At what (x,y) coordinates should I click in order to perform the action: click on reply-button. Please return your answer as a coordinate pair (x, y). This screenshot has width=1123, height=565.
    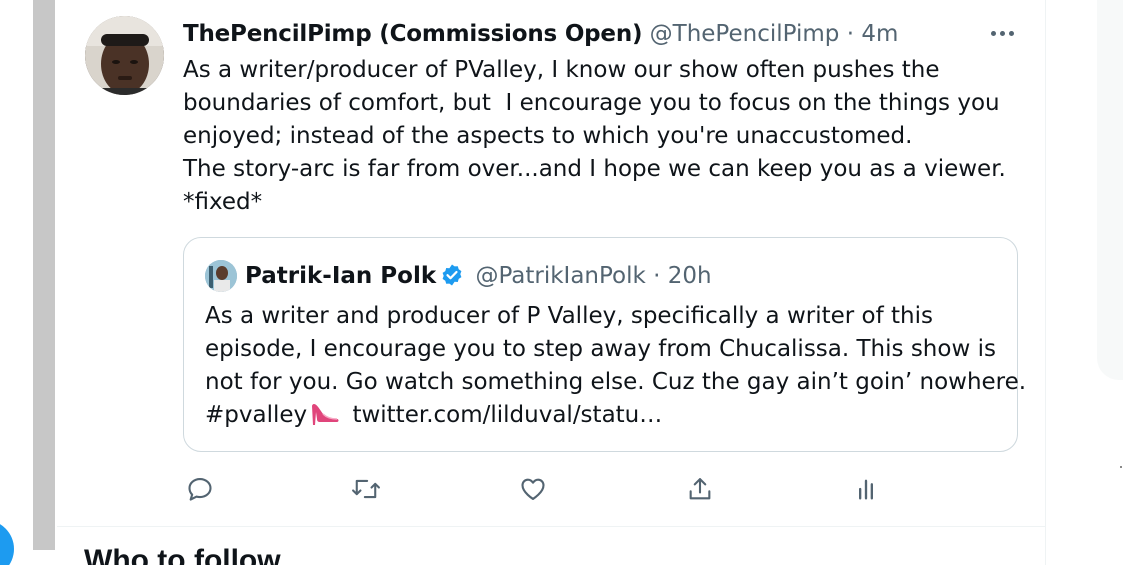
    Looking at the image, I should click on (200, 489).